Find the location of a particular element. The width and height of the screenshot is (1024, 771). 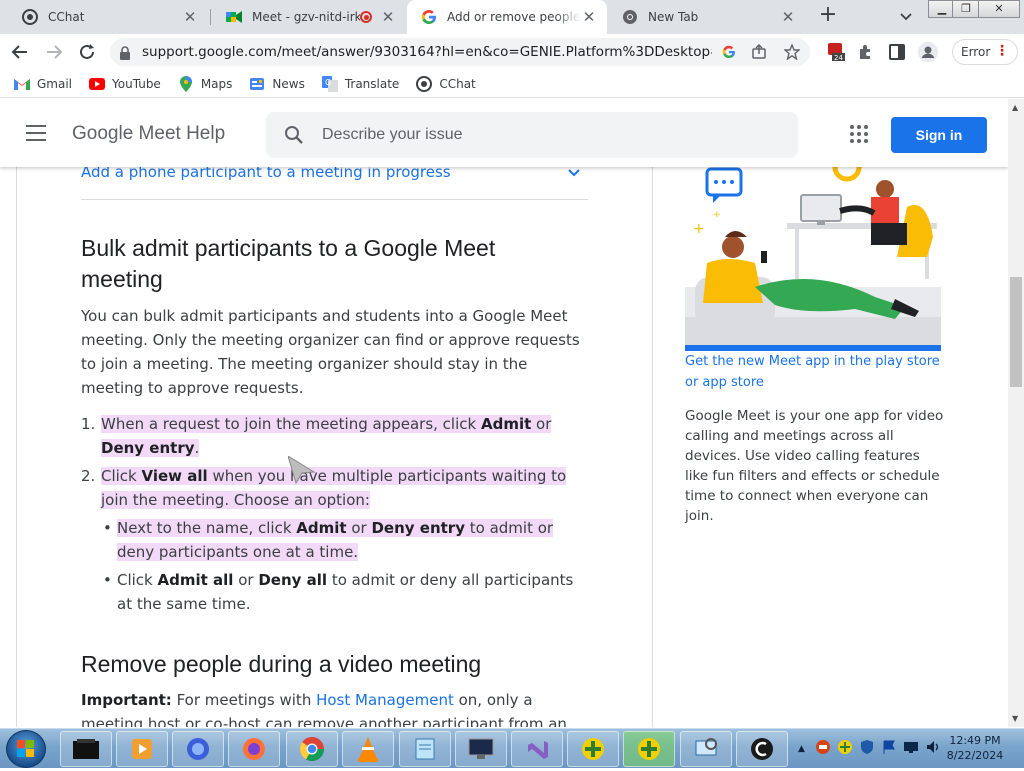

add-app-icon-active is located at coordinates (649, 749).